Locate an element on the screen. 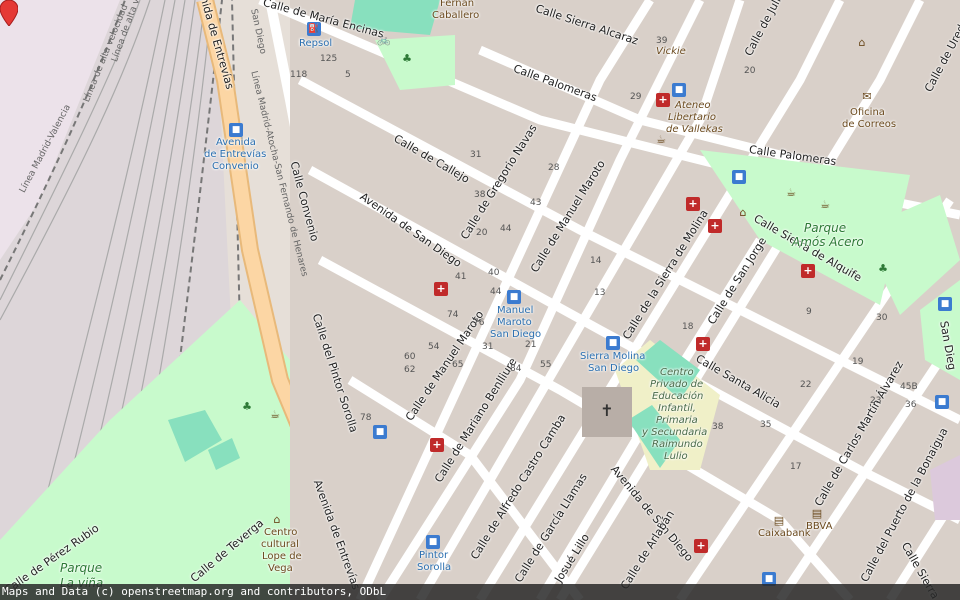 This screenshot has height=600, width=960. fuel-station-icon: ⛽ is located at coordinates (314, 29).